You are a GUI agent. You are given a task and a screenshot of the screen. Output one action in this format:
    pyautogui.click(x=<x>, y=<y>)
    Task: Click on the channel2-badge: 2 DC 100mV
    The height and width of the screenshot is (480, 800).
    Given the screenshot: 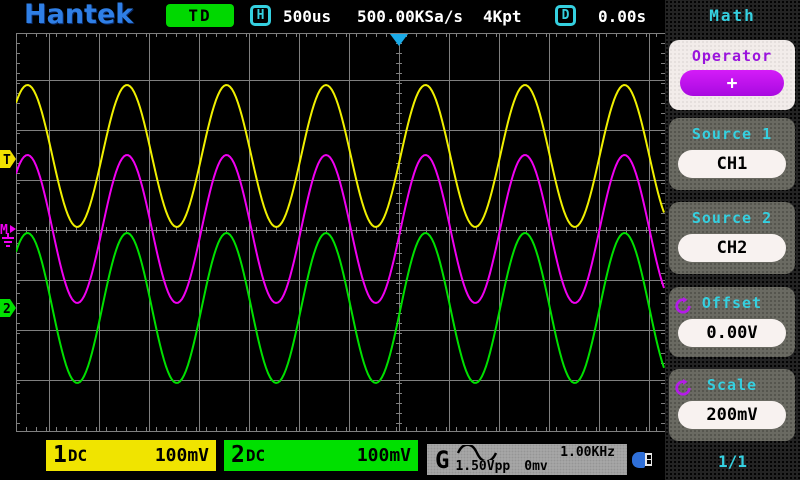 What is the action you would take?
    pyautogui.click(x=321, y=455)
    